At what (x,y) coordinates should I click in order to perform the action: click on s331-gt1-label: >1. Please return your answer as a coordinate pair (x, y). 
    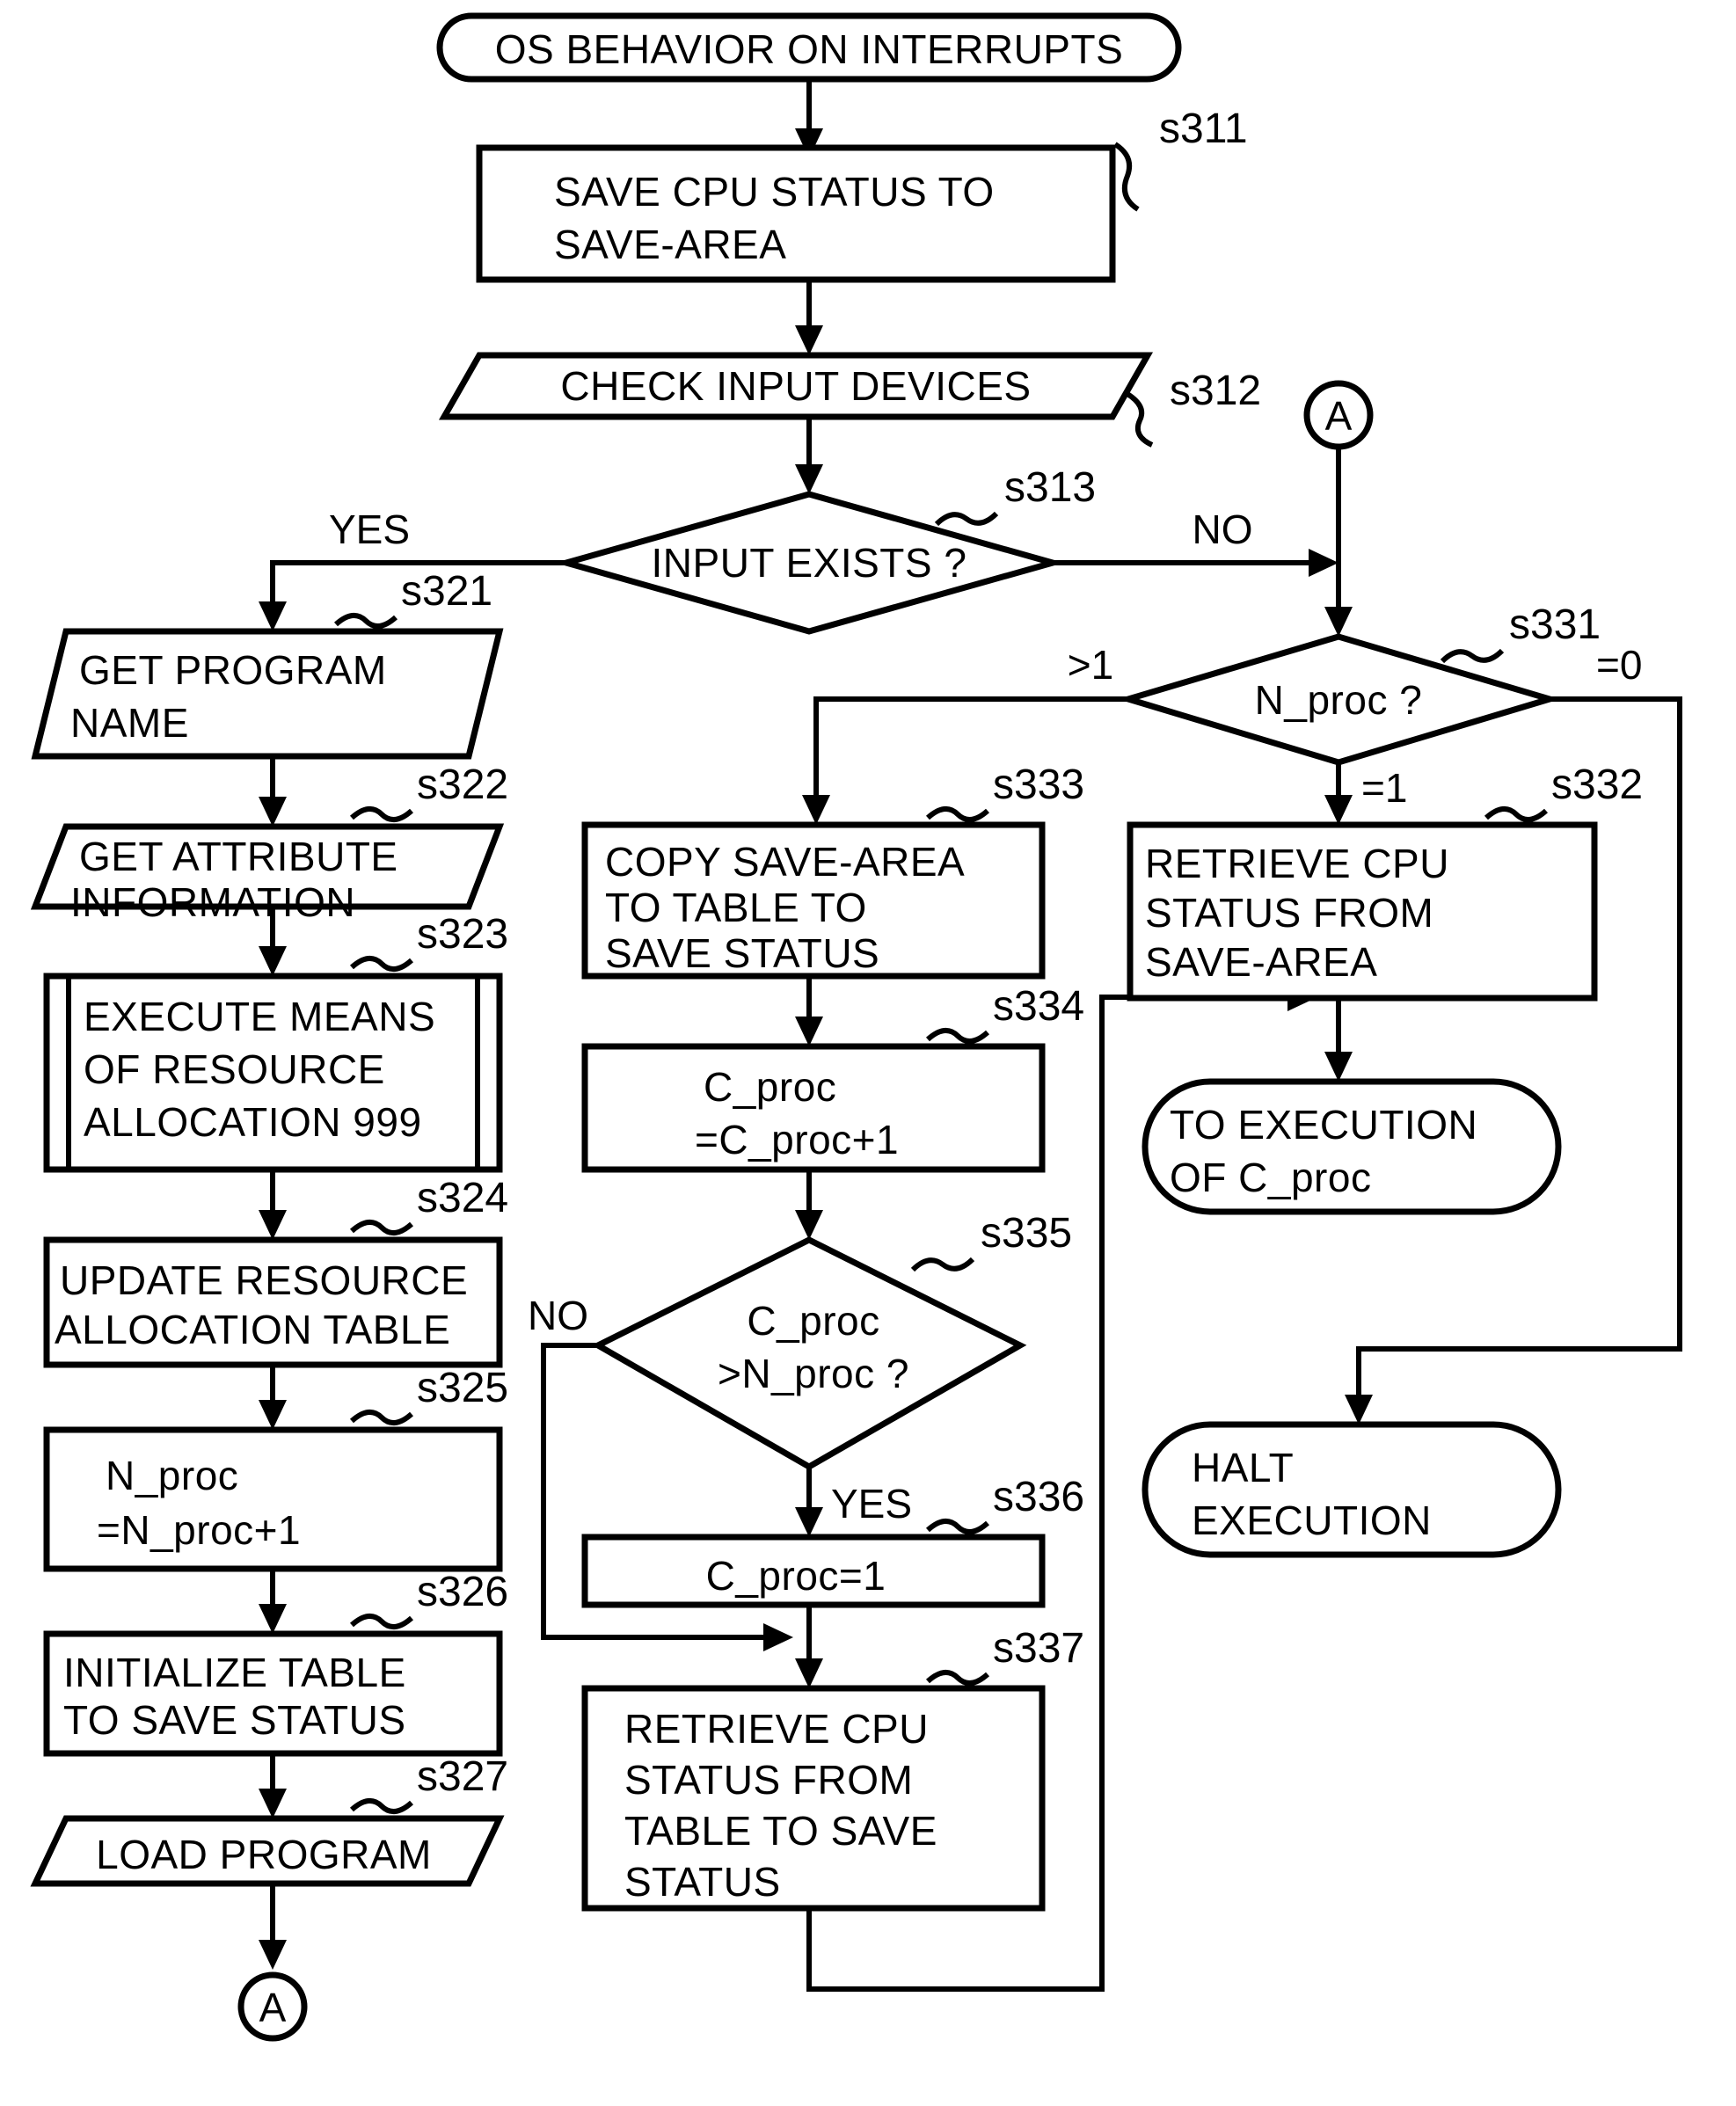
    Looking at the image, I should click on (1091, 665).